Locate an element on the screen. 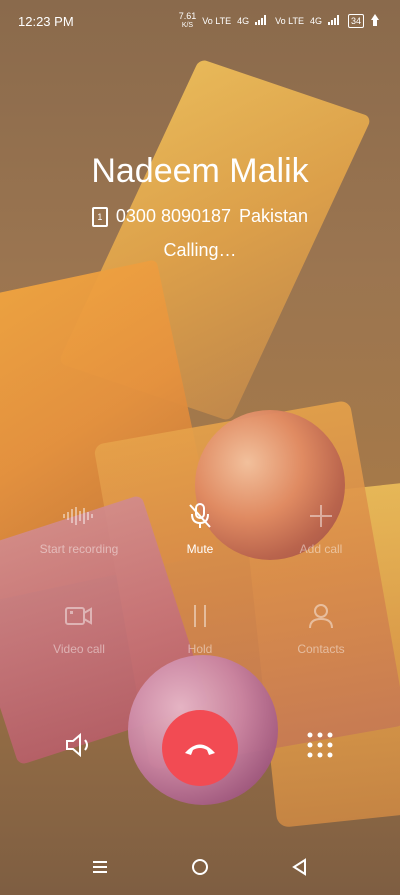 The image size is (400, 895). contacts-label: Contacts is located at coordinates (321, 649).